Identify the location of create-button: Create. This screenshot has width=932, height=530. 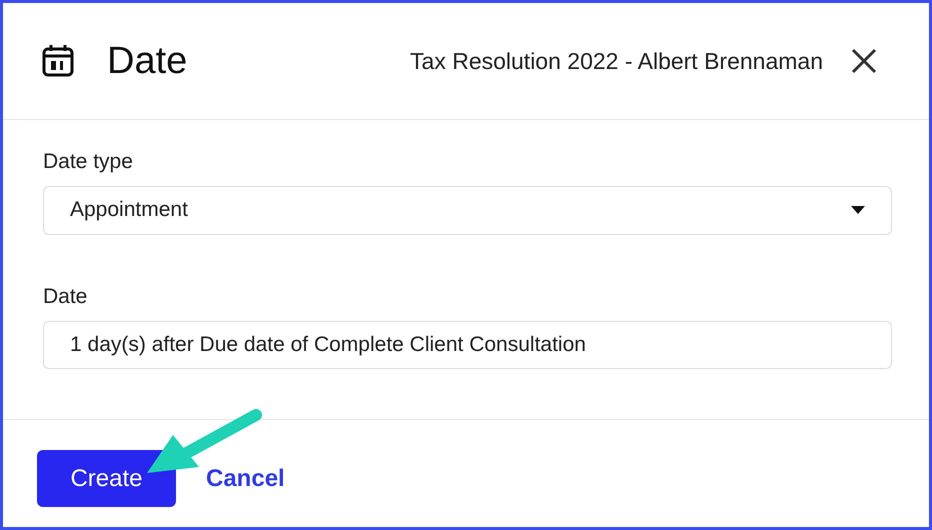
(106, 478).